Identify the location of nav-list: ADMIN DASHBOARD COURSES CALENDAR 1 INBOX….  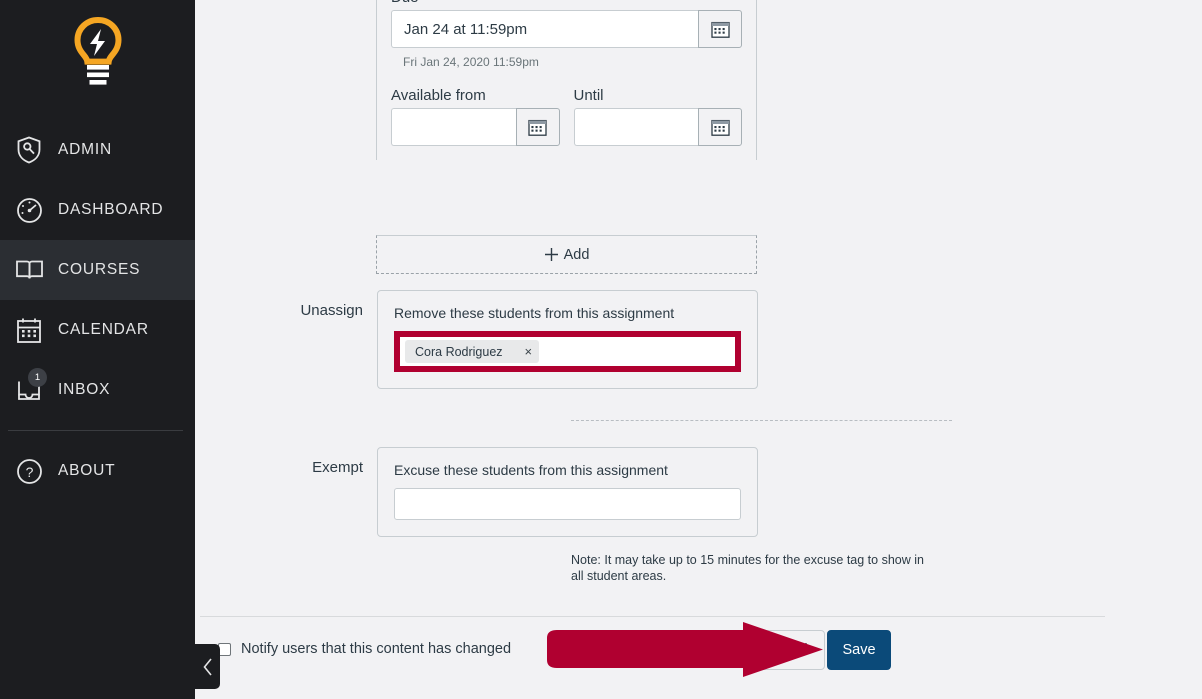
(97, 310).